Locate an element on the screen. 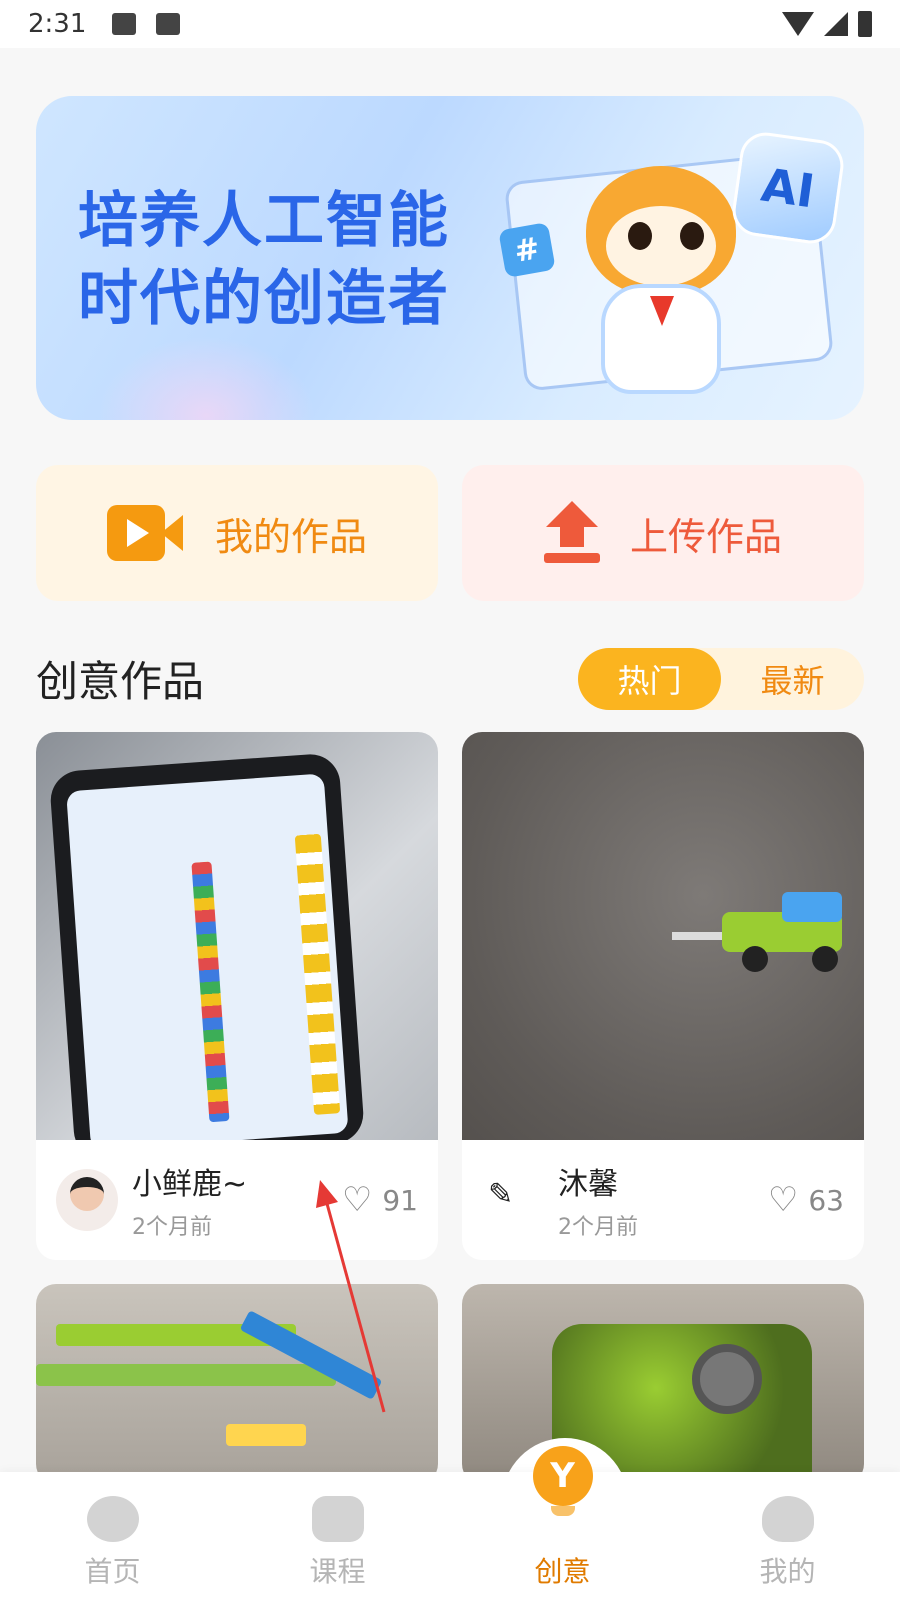 Image resolution: width=900 pixels, height=1600 pixels. banner-title-line2: 时代的创造者 is located at coordinates (264, 299).